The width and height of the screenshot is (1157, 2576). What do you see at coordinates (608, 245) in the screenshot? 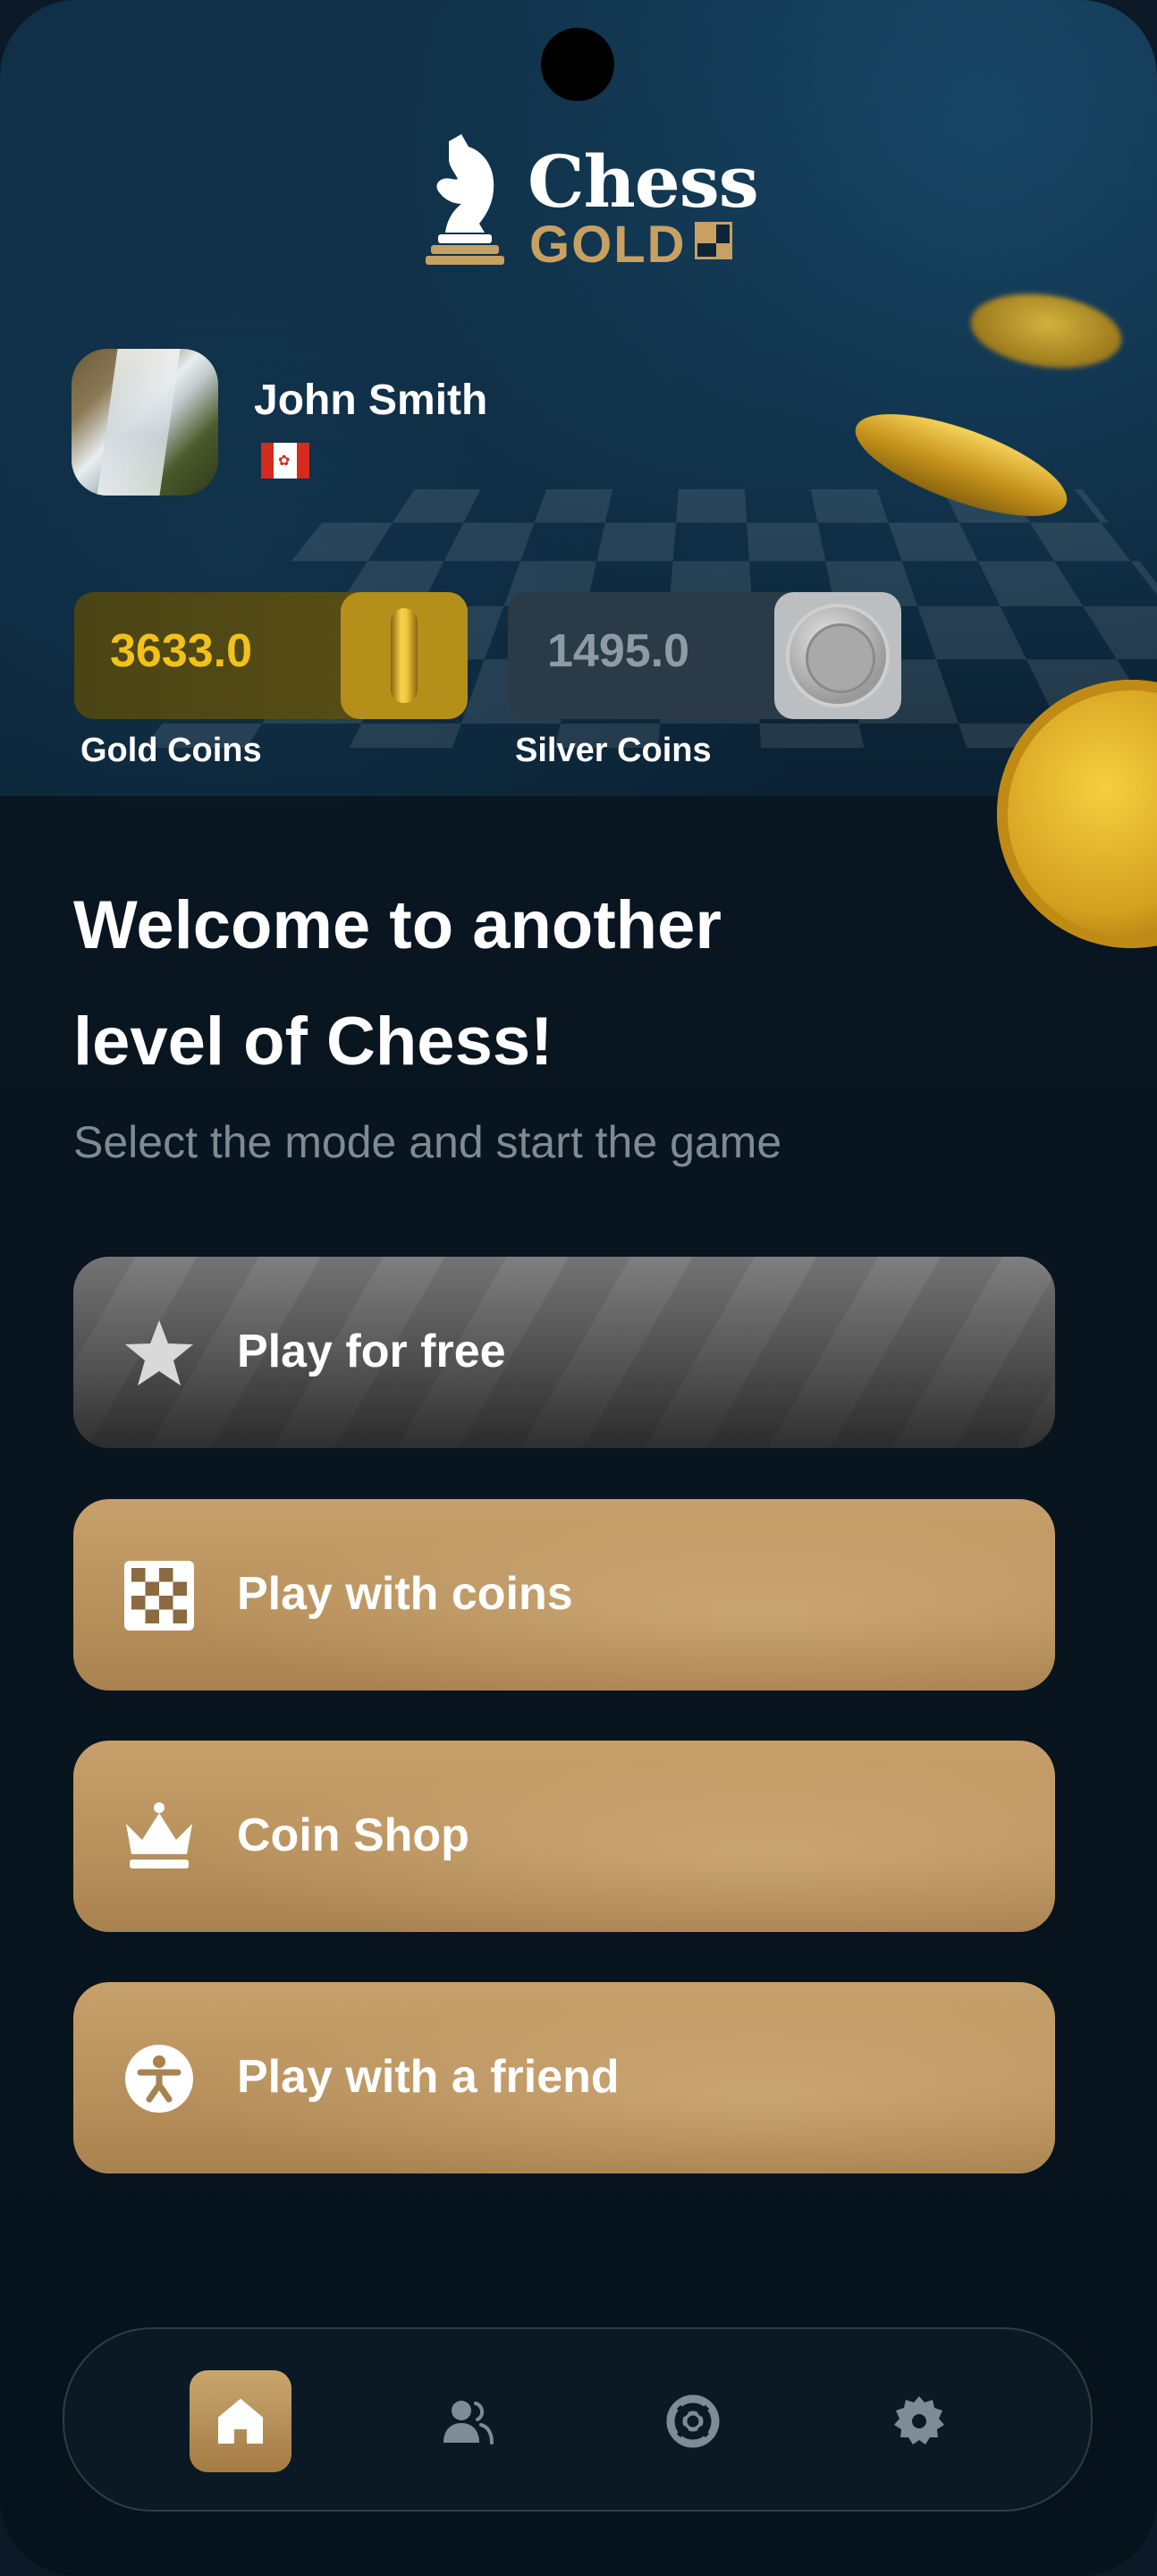
I see `logo-subword: GOLD` at bounding box center [608, 245].